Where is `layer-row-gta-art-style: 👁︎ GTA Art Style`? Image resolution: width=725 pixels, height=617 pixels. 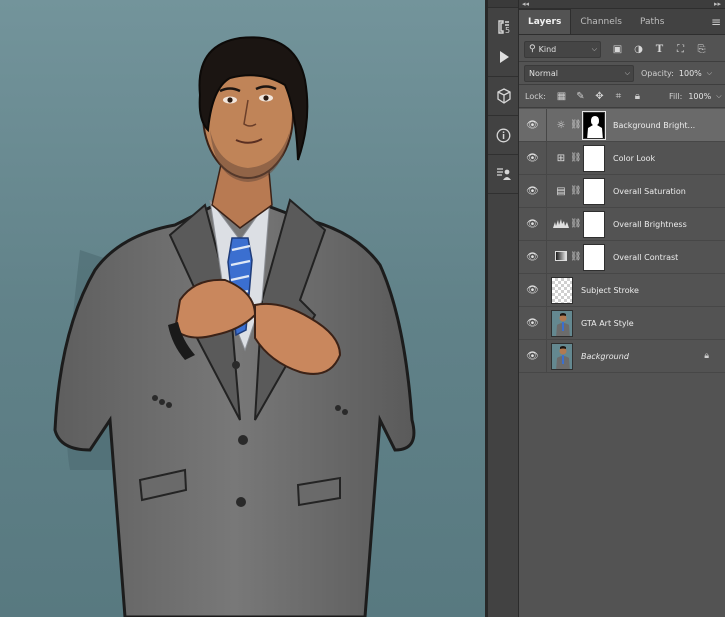 layer-row-gta-art-style: 👁︎ GTA Art Style is located at coordinates (622, 323).